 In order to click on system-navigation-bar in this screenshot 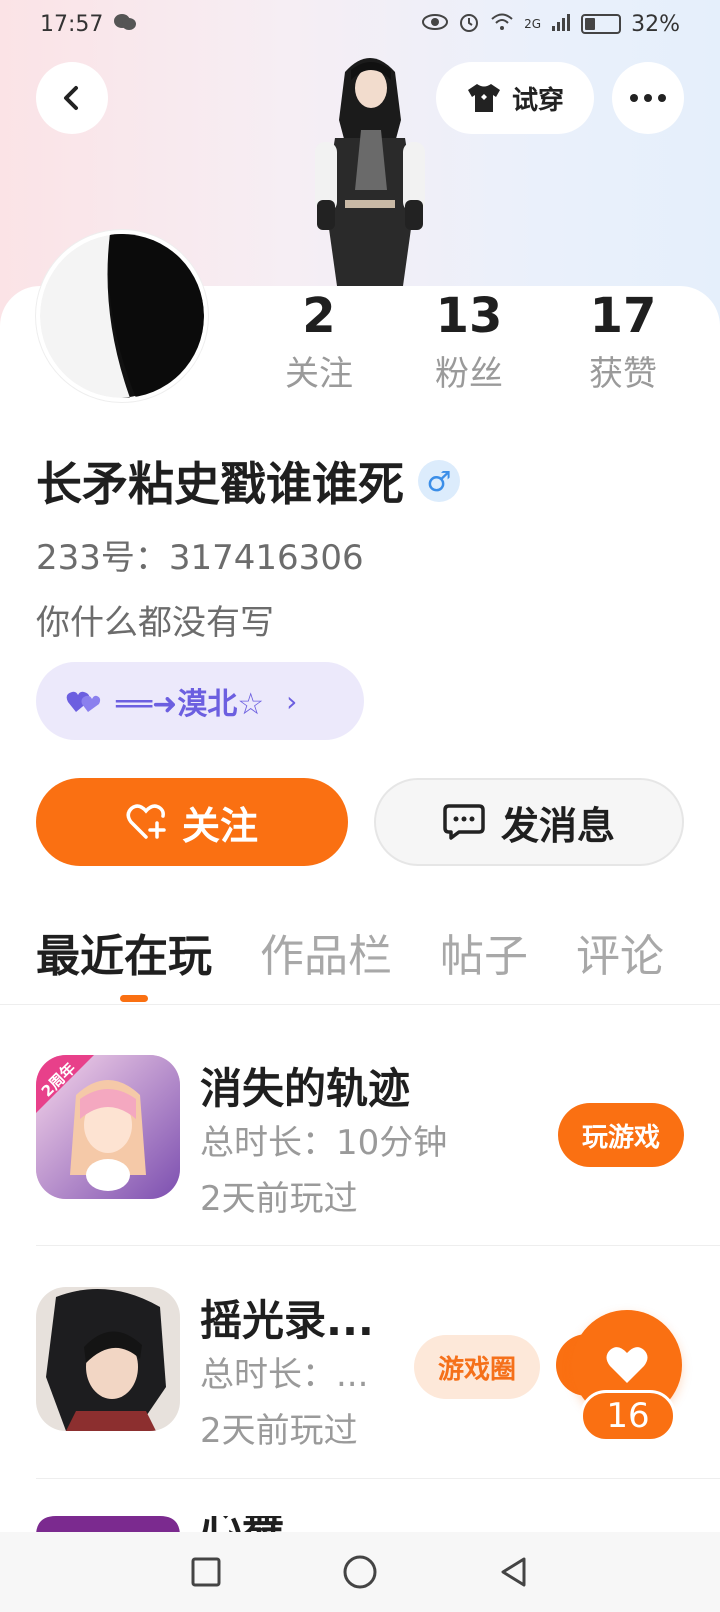, I will do `click(360, 1572)`.